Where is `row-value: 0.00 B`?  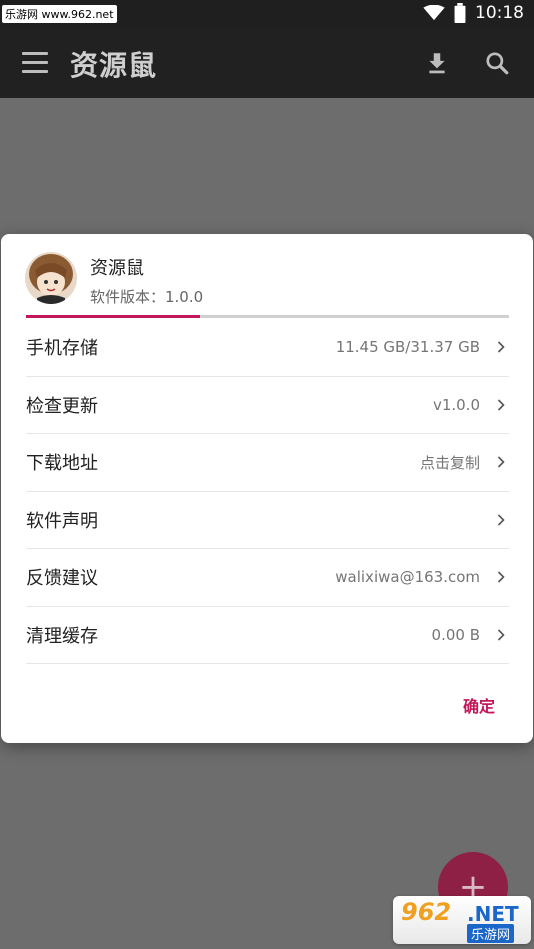 row-value: 0.00 B is located at coordinates (455, 634).